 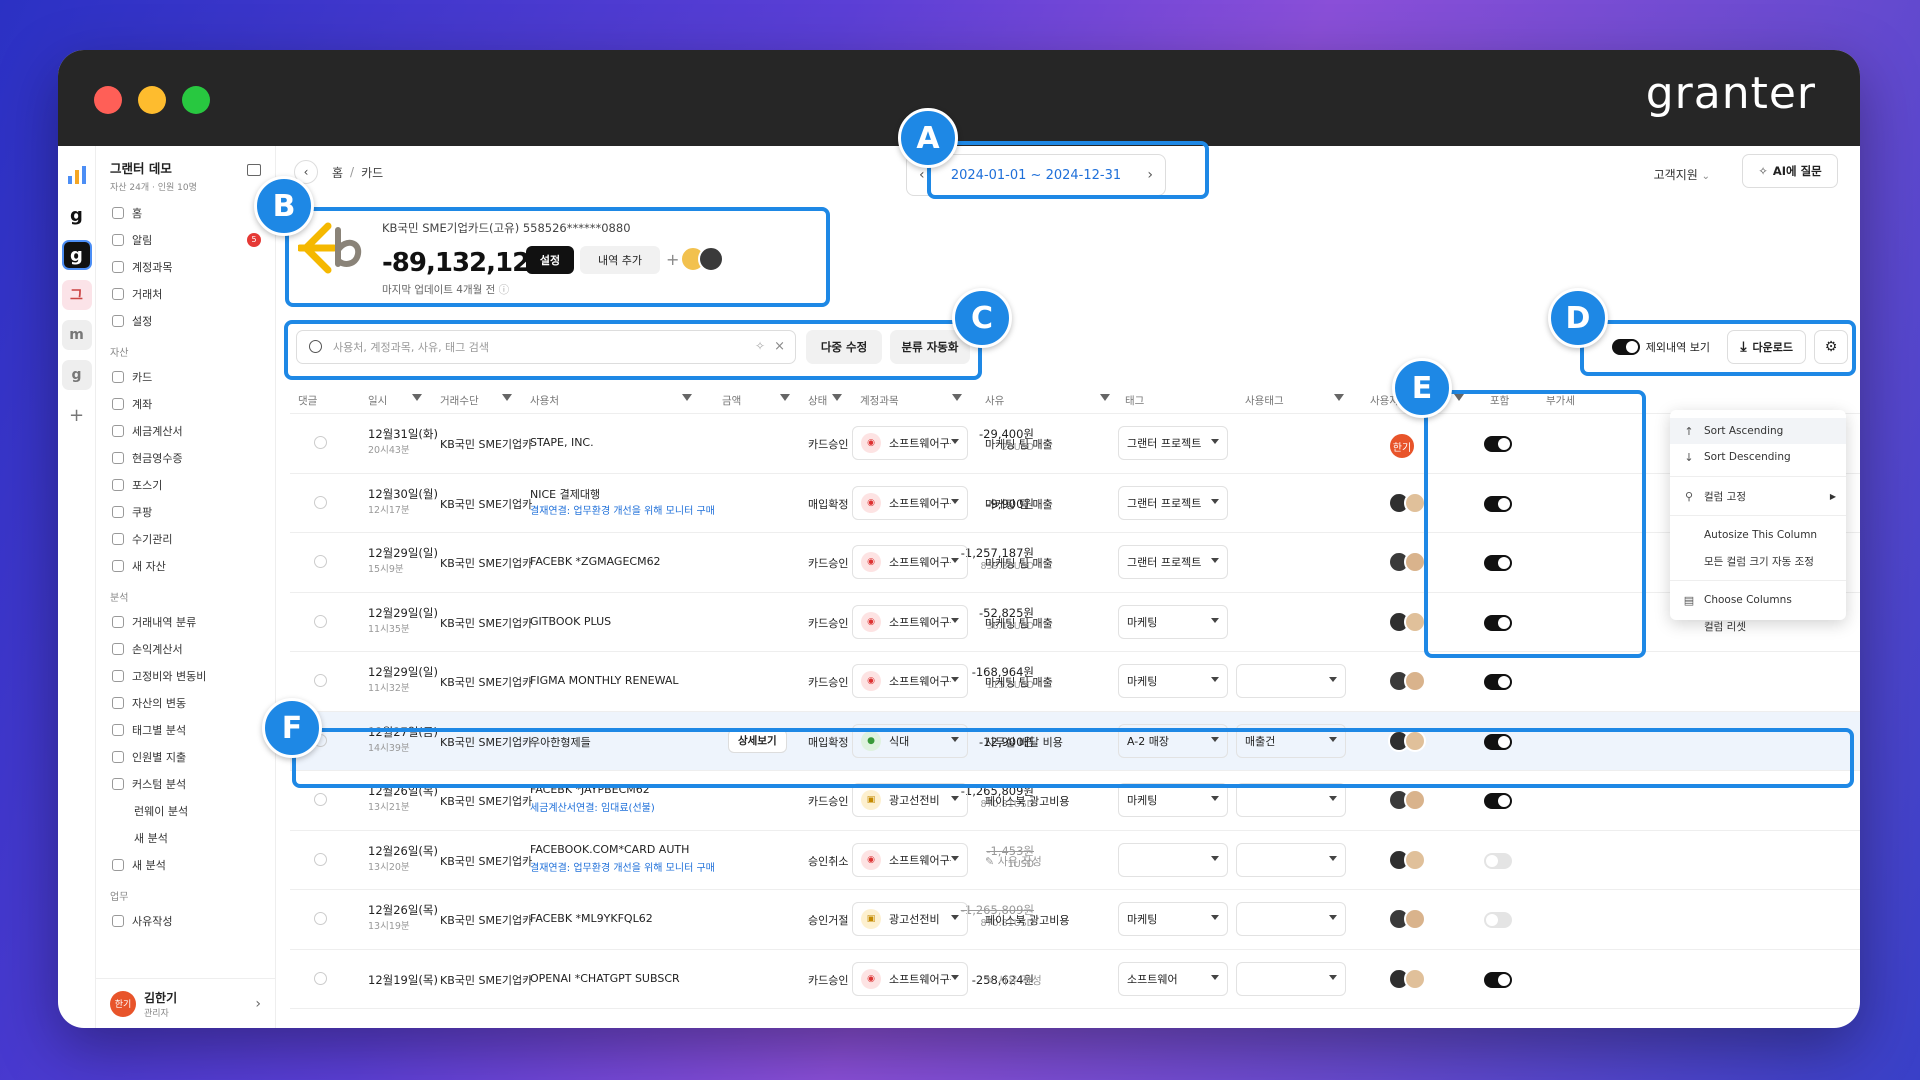 I want to click on rail-workspace-g1: g, so click(x=77, y=215).